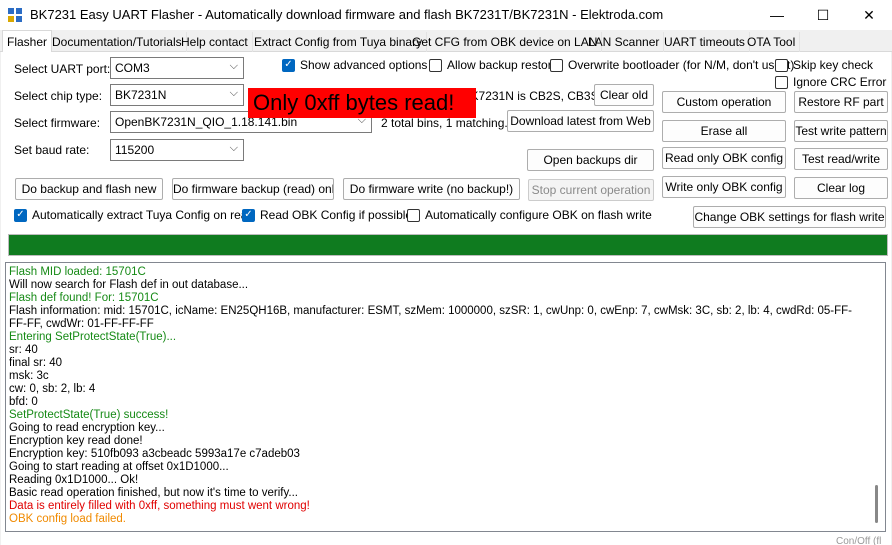  I want to click on read-obk-config-checkbox: ✓ Read OBK Config if possible, so click(327, 215).